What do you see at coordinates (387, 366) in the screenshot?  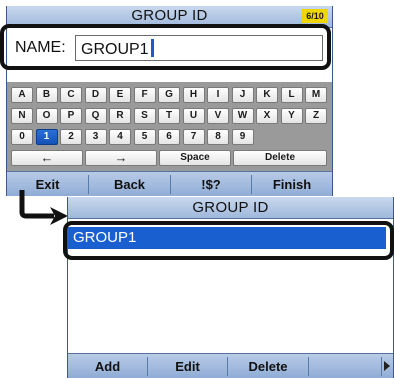 I see `more-right-arrow-icon` at bounding box center [387, 366].